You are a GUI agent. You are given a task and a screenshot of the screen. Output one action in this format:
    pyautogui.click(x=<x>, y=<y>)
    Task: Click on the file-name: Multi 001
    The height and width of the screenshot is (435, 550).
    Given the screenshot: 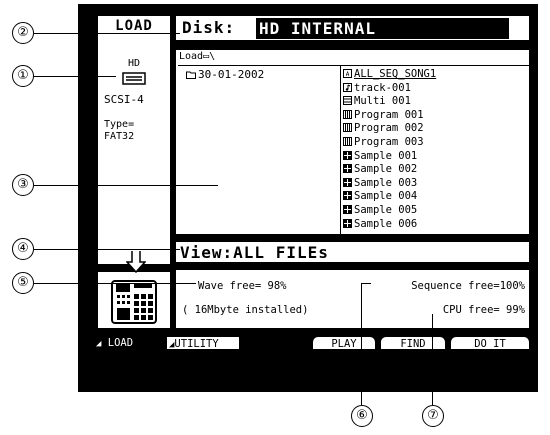 What is the action you would take?
    pyautogui.click(x=382, y=101)
    